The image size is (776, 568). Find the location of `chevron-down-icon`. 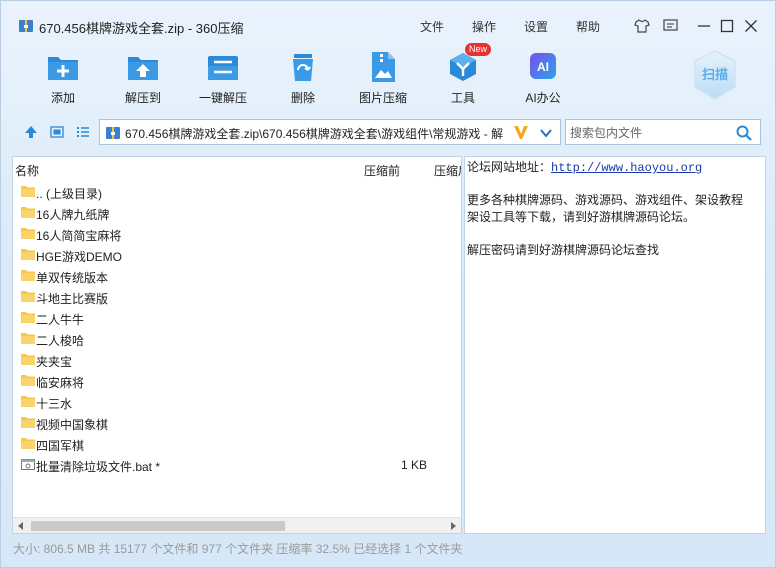

chevron-down-icon is located at coordinates (546, 133).